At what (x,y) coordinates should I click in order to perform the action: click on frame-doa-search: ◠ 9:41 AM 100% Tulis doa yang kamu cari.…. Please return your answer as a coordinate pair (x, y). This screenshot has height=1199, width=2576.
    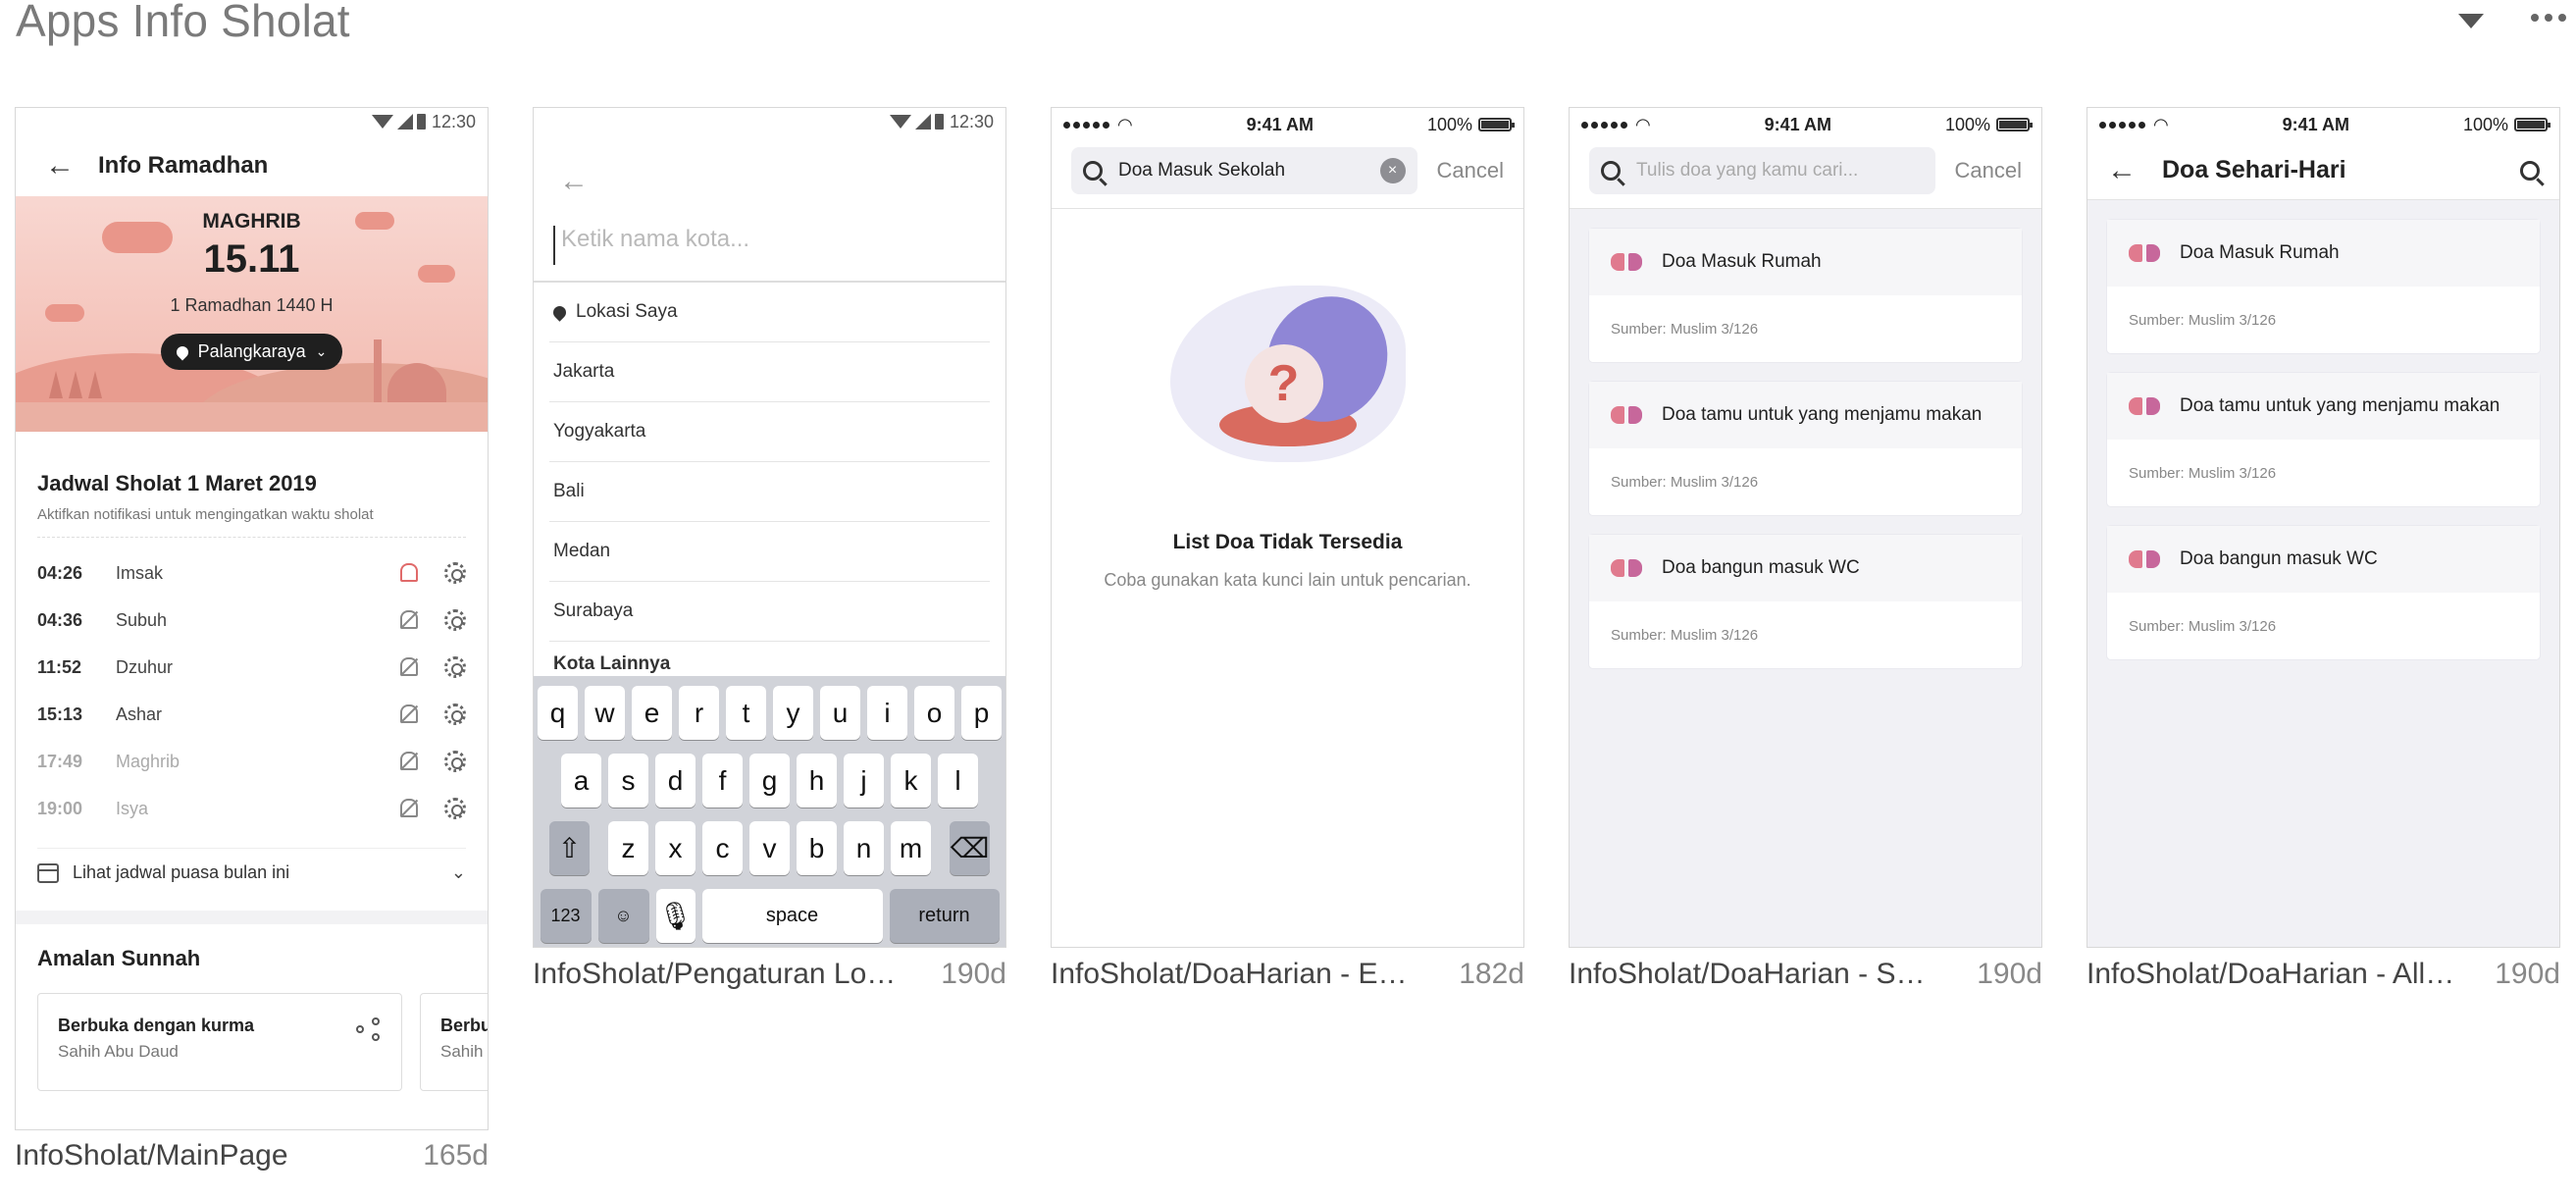
    Looking at the image, I should click on (1805, 527).